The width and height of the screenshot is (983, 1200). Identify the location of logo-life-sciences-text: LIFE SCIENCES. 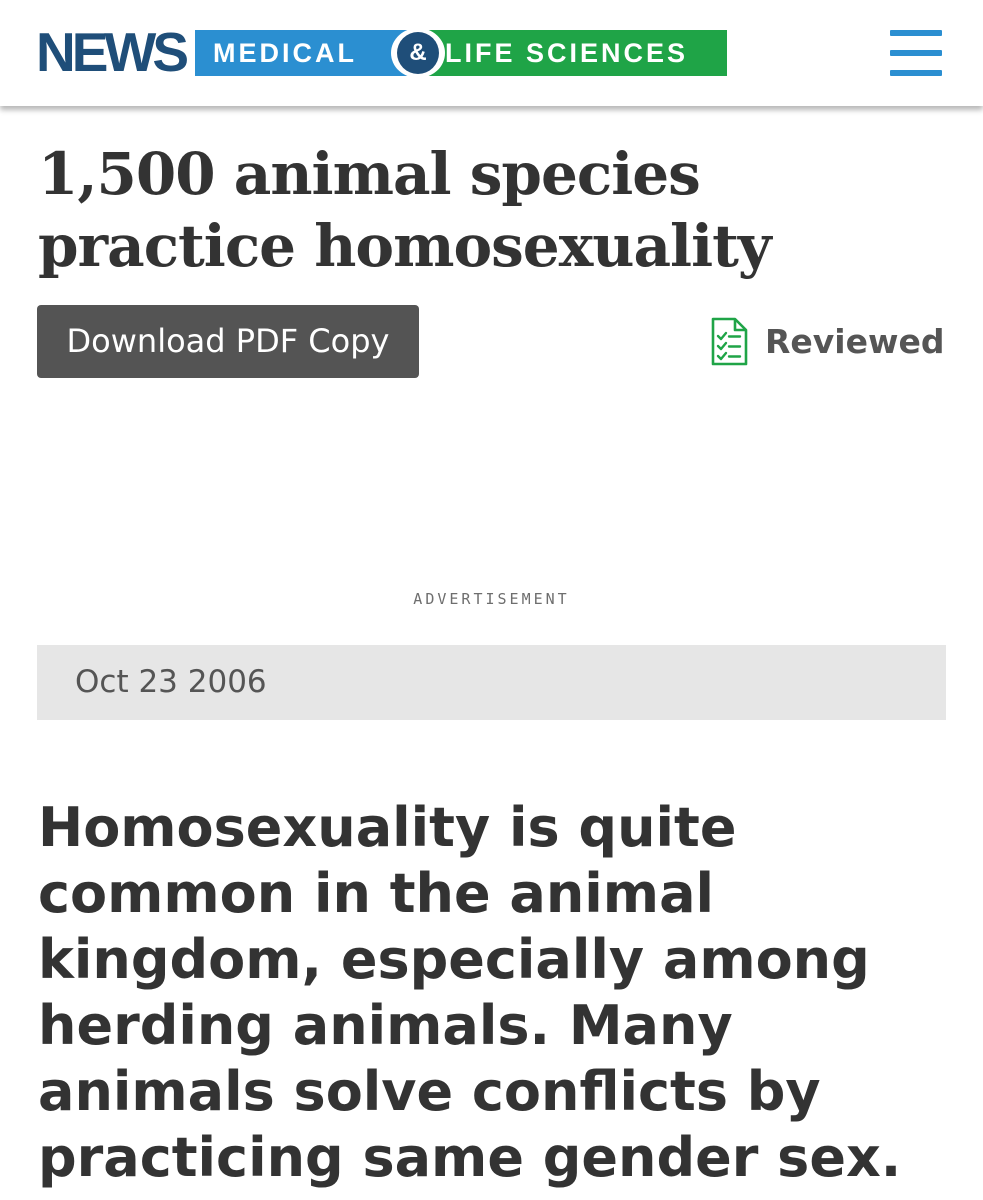
(568, 53).